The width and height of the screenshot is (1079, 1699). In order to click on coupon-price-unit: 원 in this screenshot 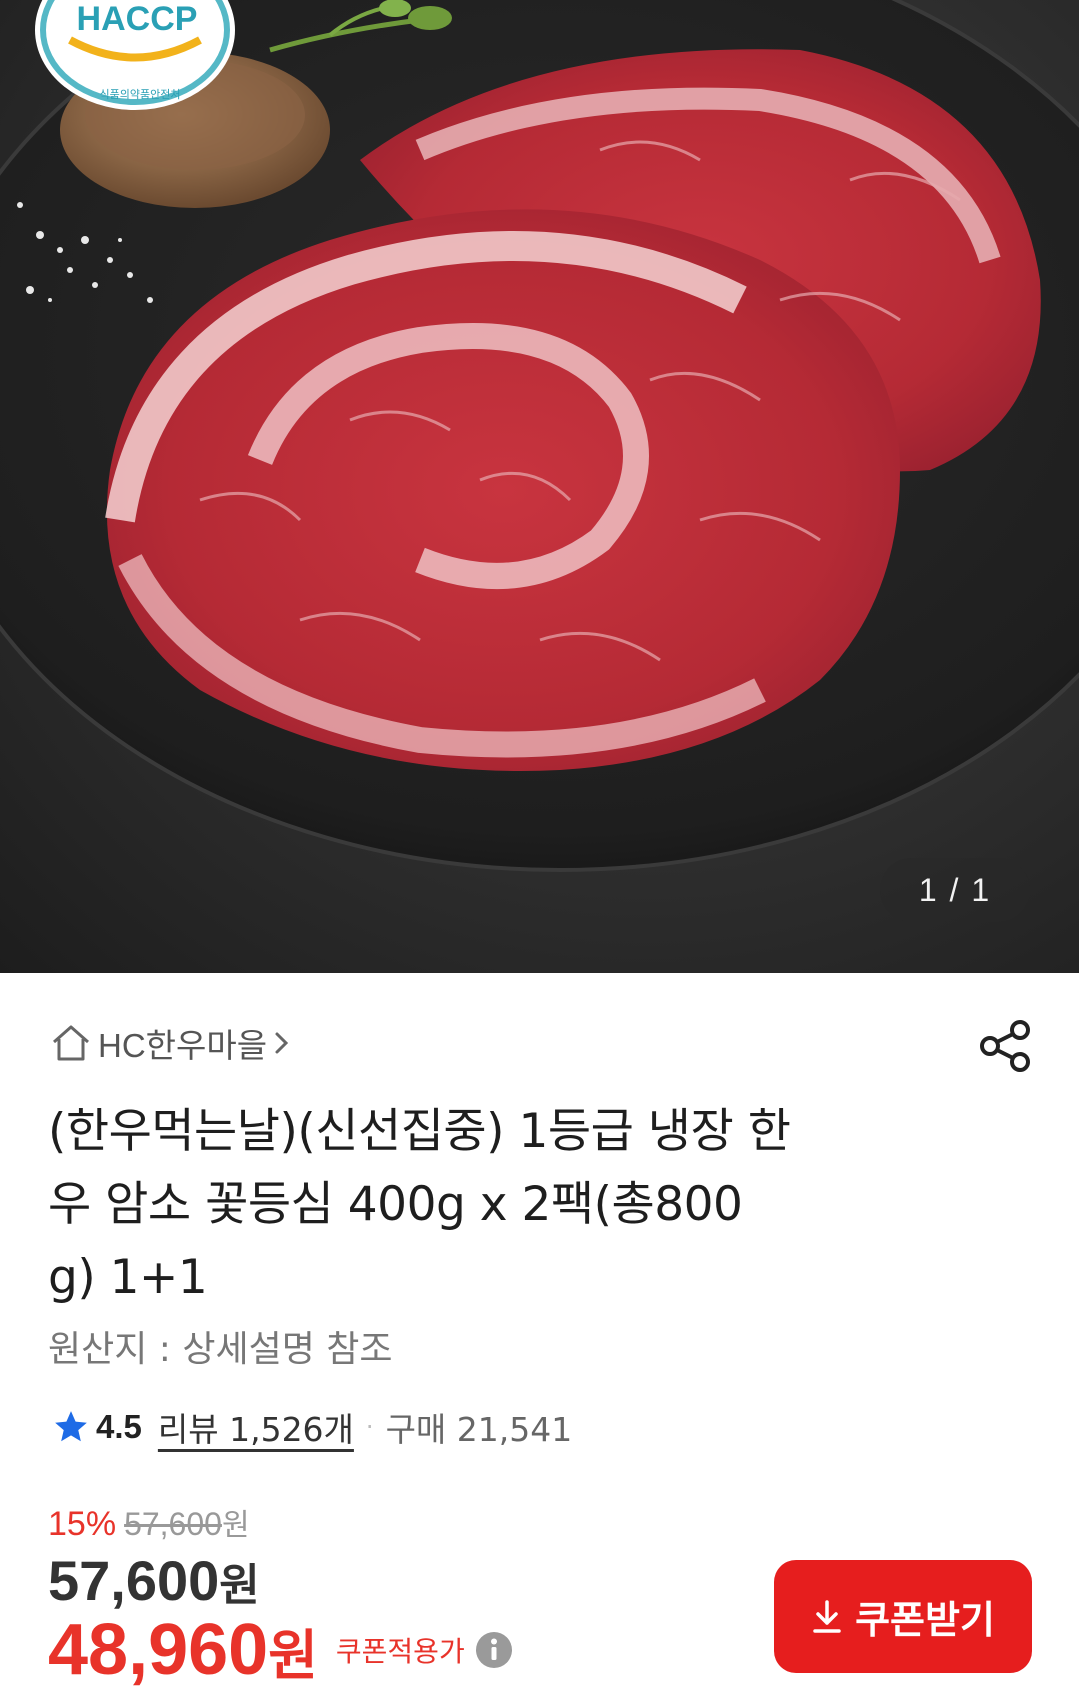, I will do `click(293, 1655)`.